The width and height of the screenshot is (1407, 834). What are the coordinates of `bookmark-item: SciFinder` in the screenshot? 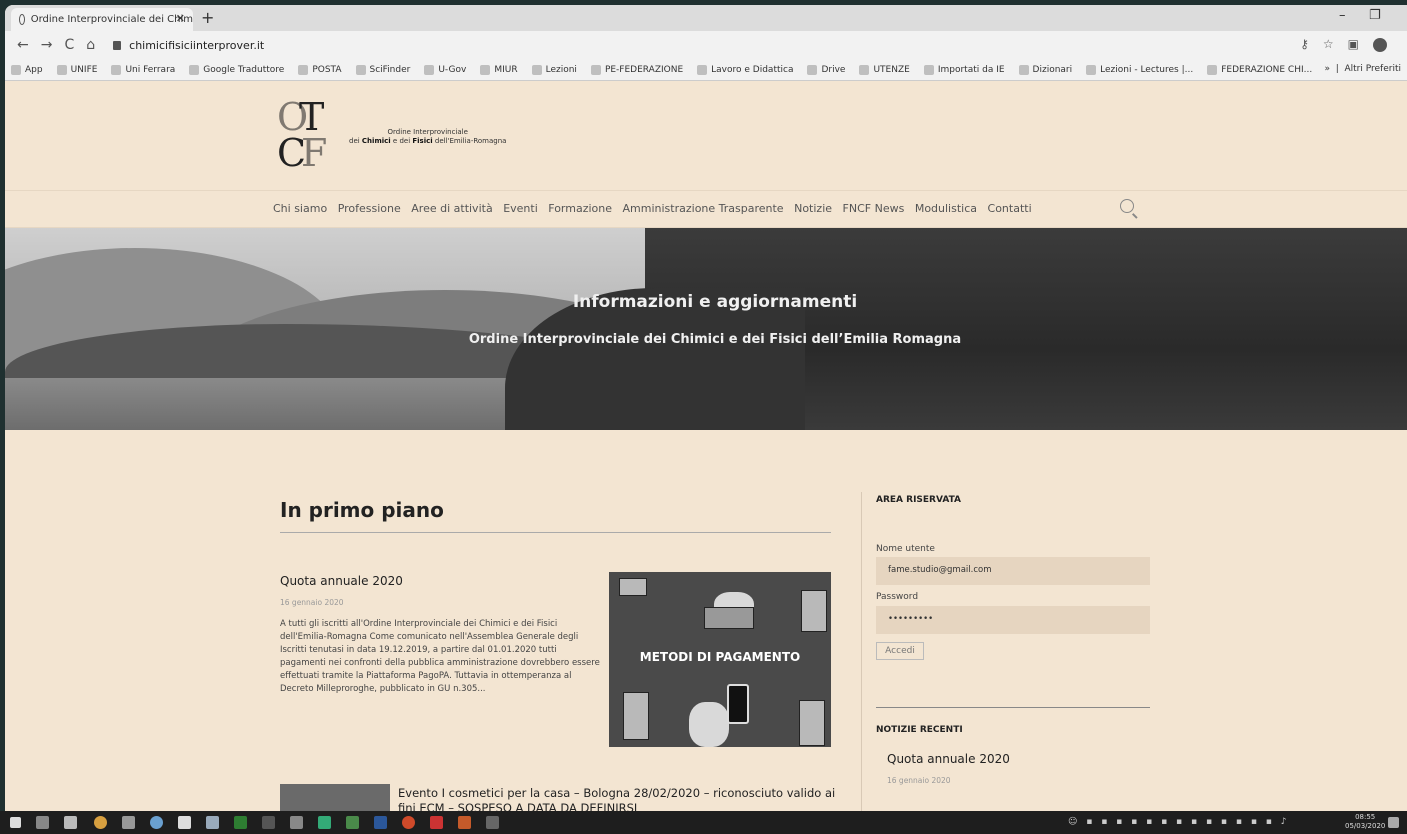 It's located at (382, 69).